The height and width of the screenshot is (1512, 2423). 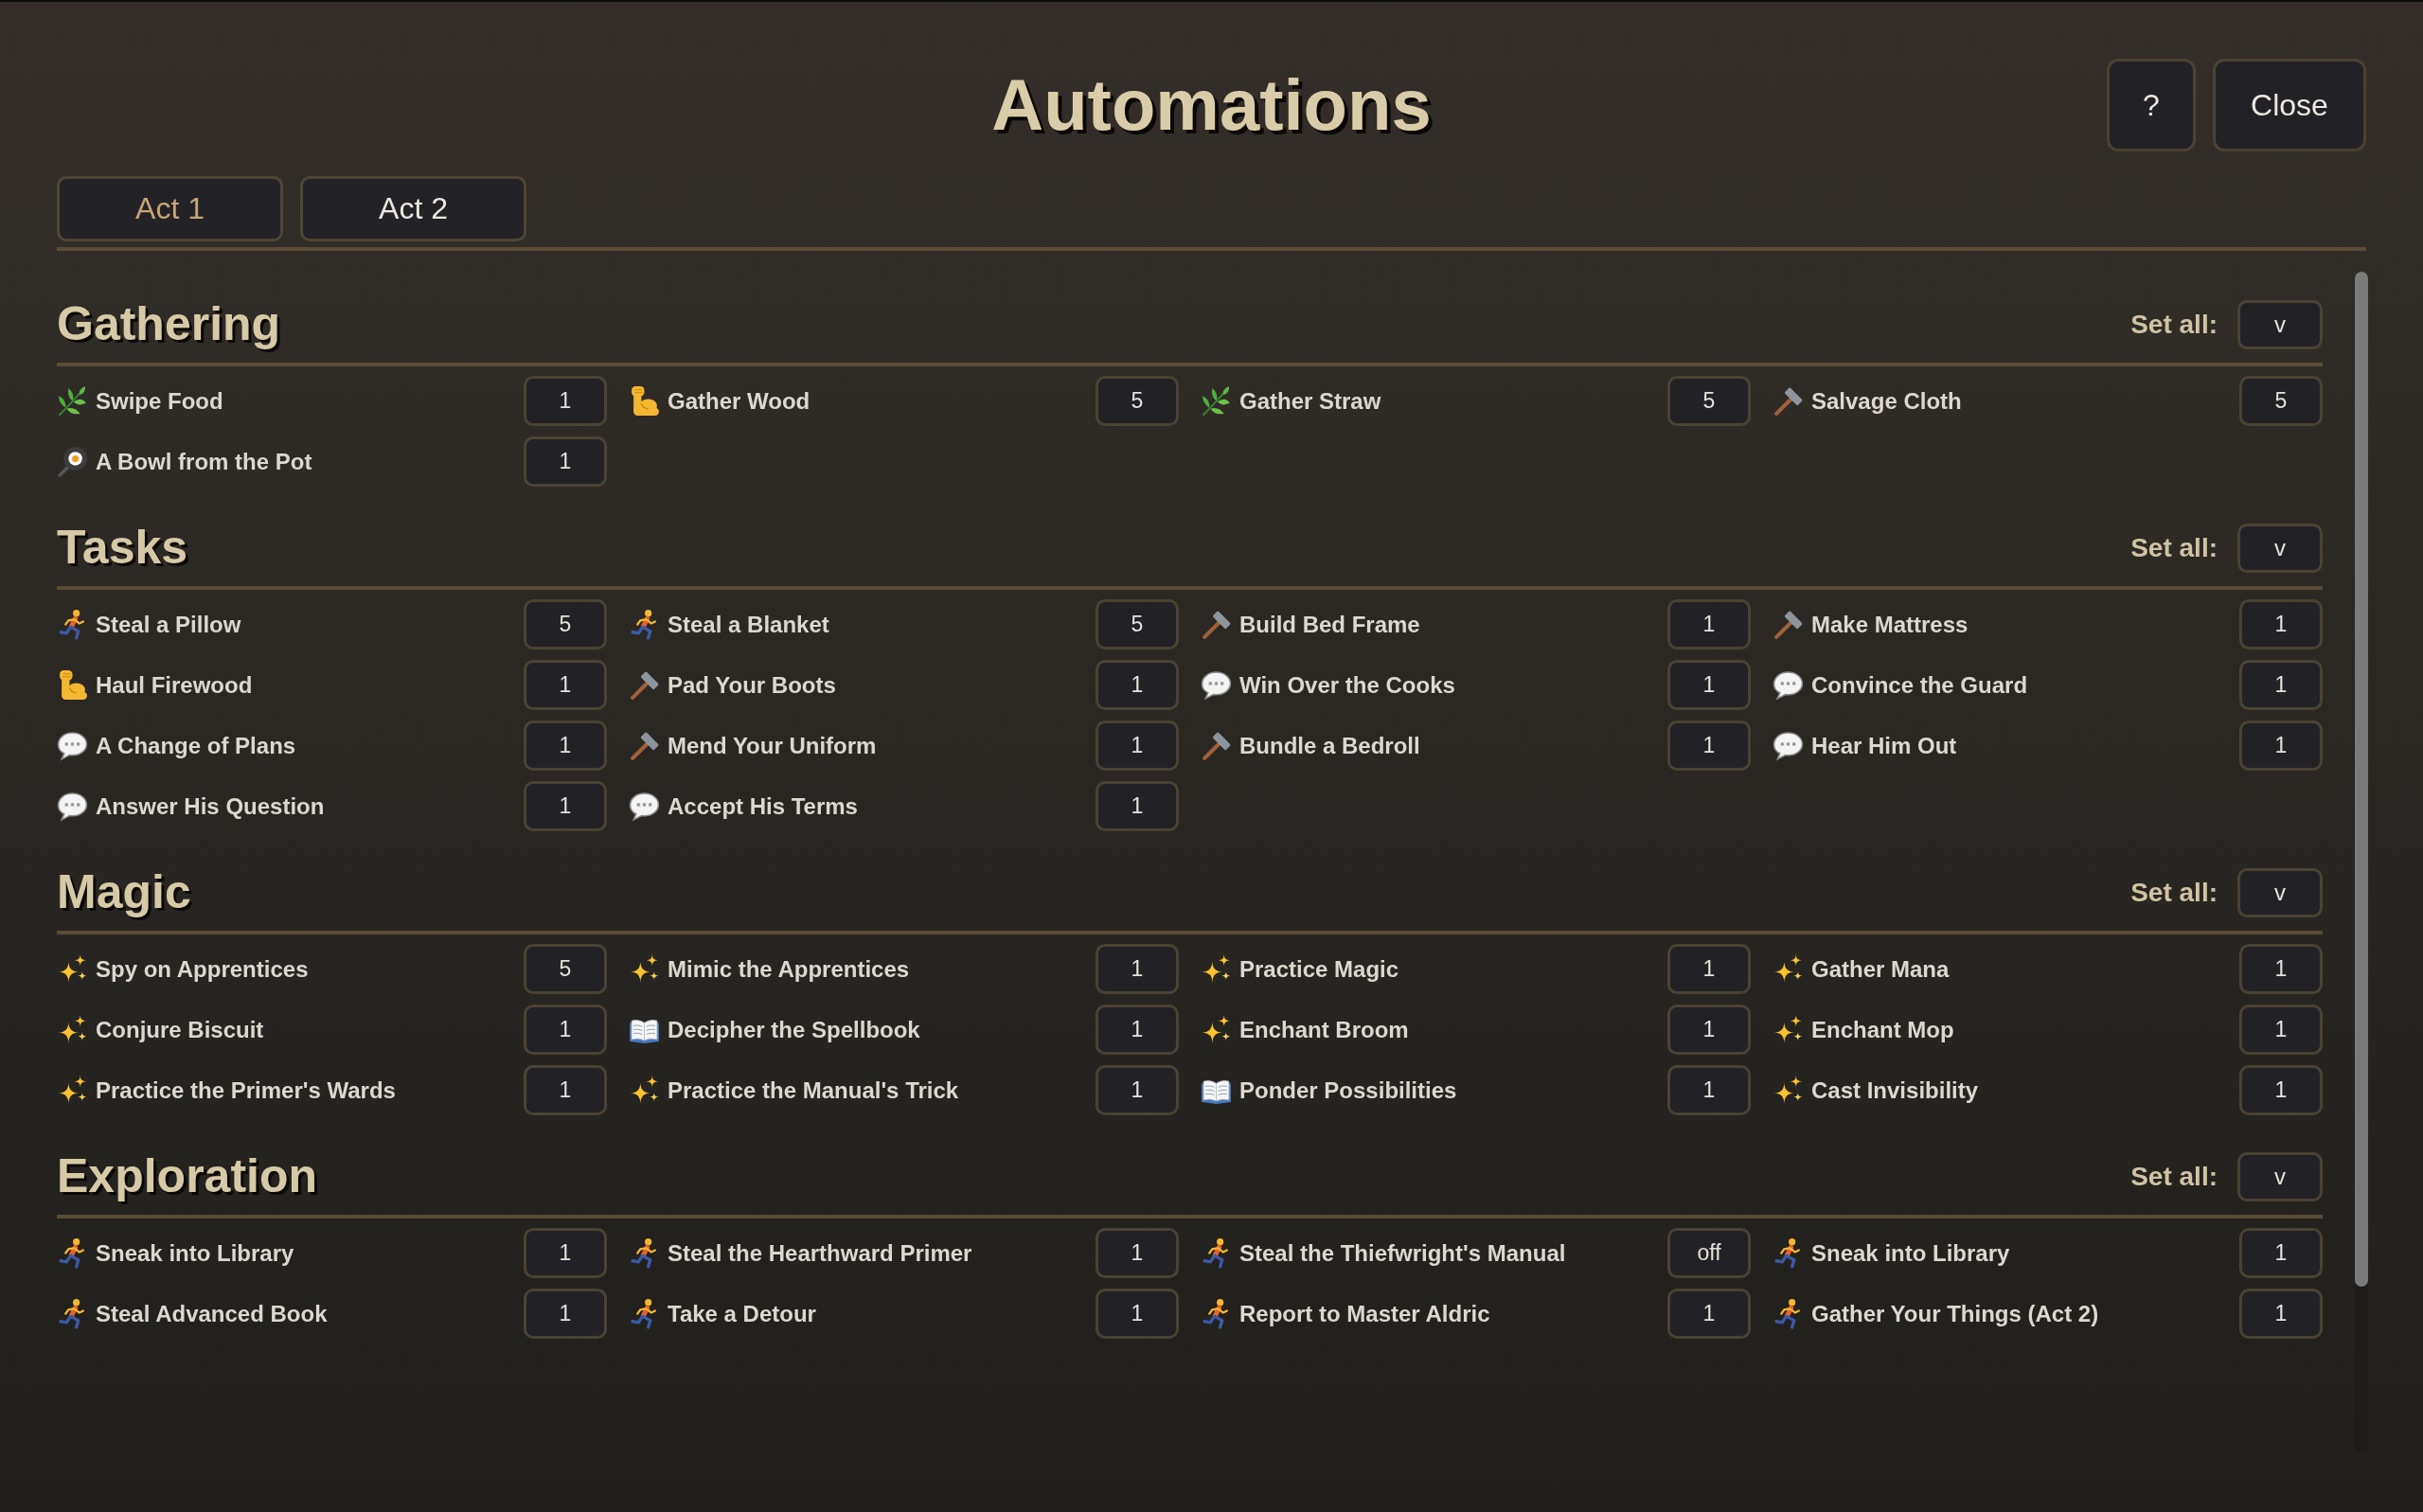 I want to click on automation-label: Steal the Hearthward Primer, so click(x=820, y=1253).